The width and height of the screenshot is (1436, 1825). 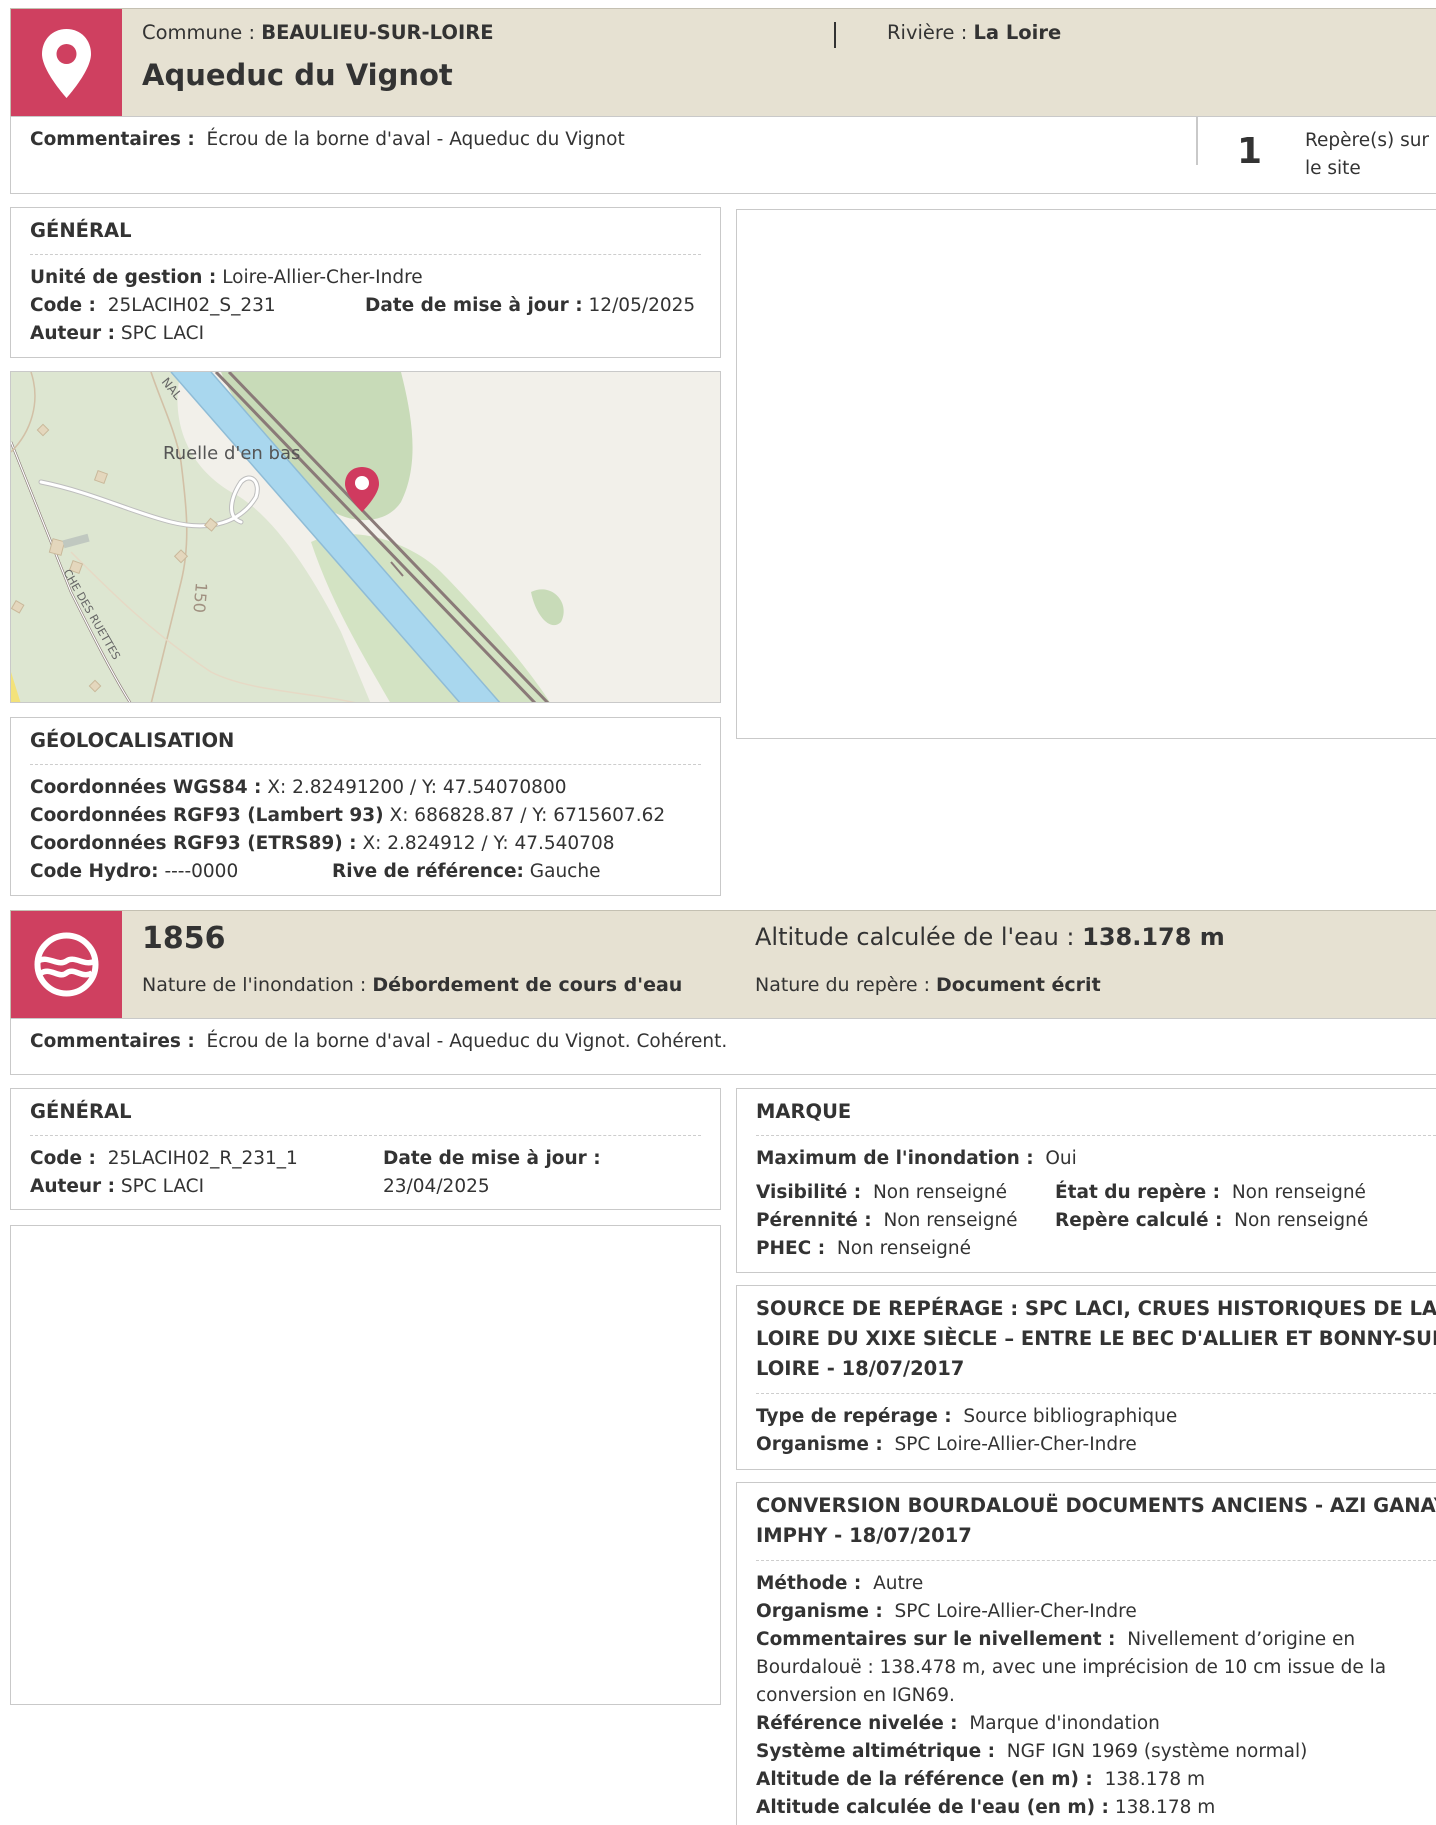 I want to click on date-row: Date de mise à jour : 12/05/2025, so click(x=530, y=305).